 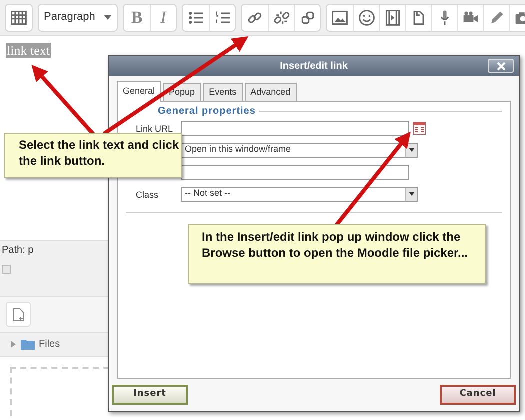 I want to click on field-label: Link URL, so click(x=155, y=129).